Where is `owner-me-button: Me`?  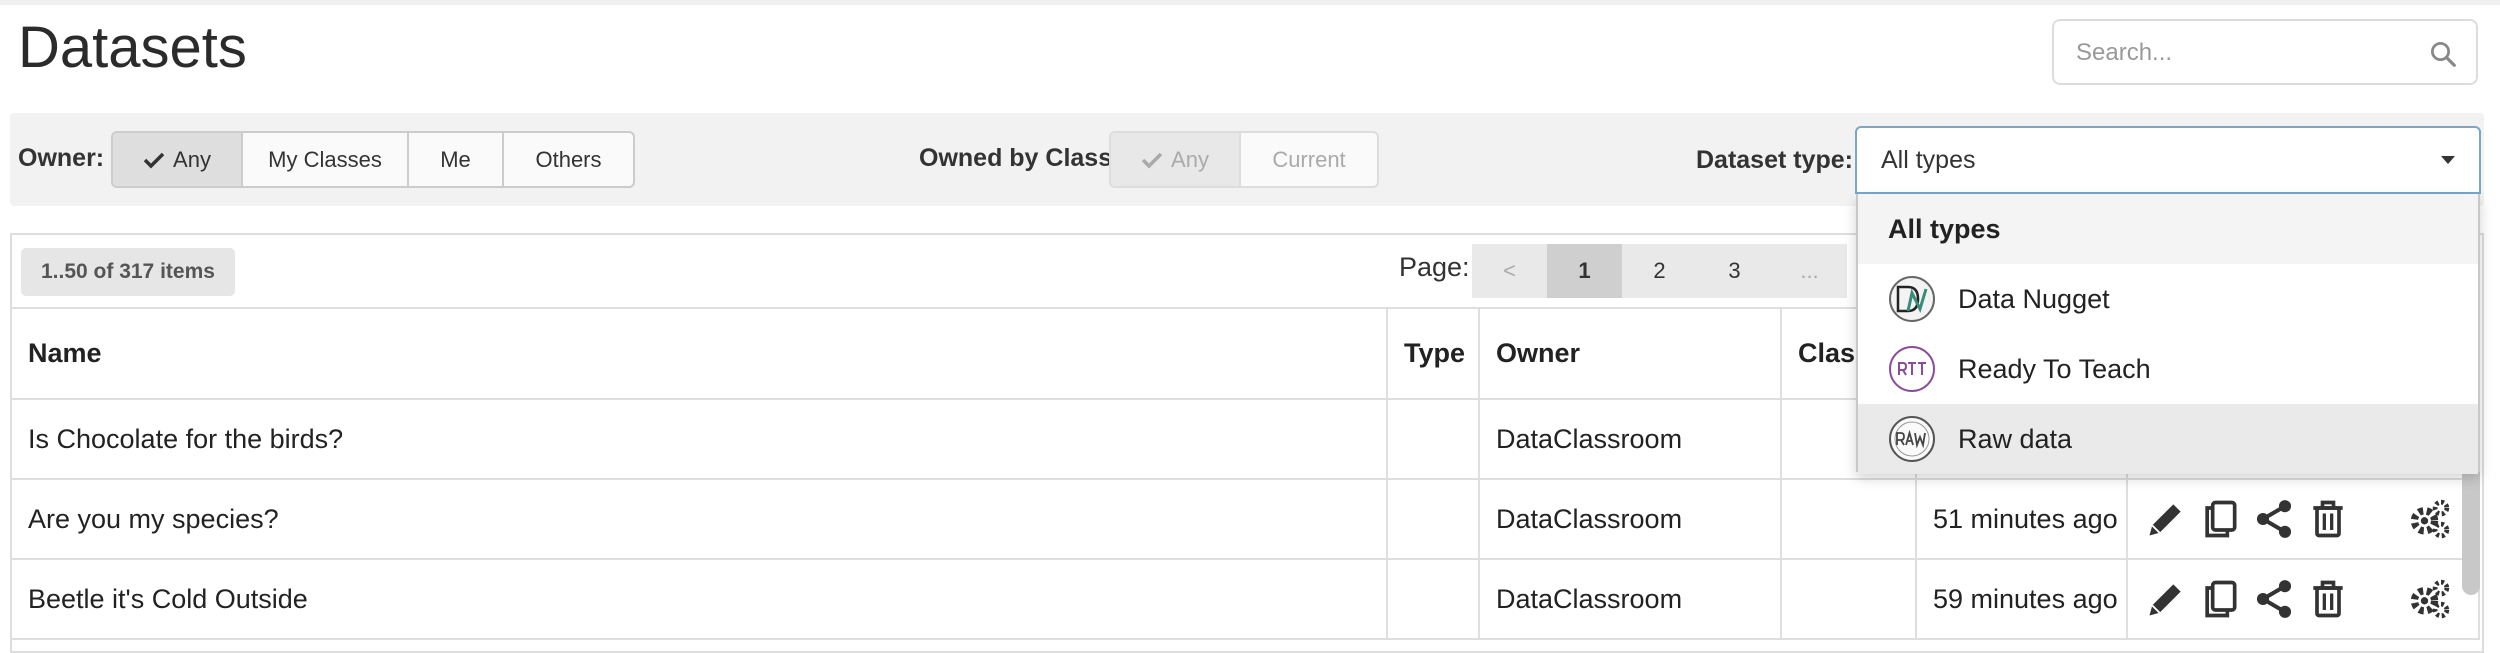
owner-me-button: Me is located at coordinates (456, 159).